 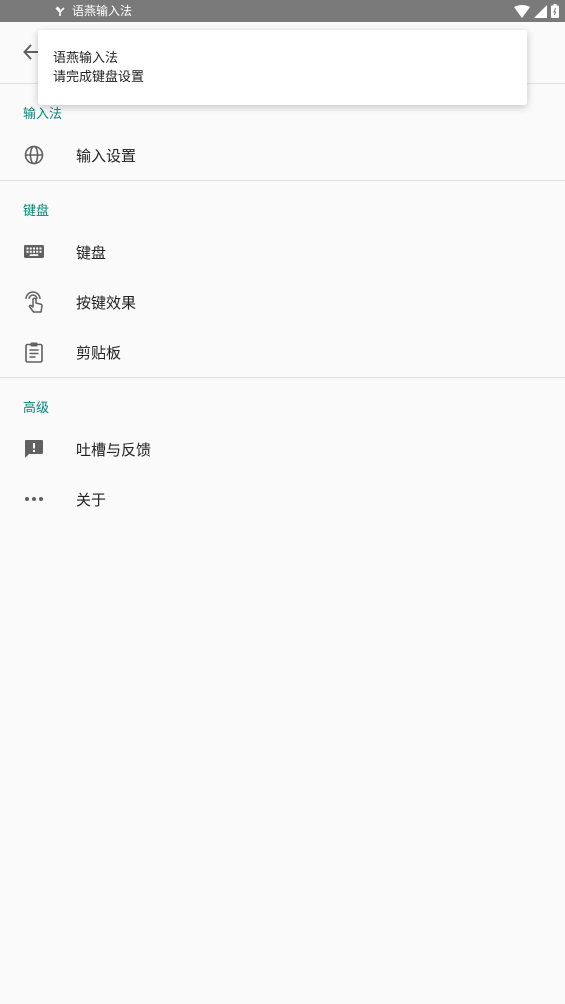 What do you see at coordinates (36, 408) in the screenshot?
I see `section-header-advanced: 高级` at bounding box center [36, 408].